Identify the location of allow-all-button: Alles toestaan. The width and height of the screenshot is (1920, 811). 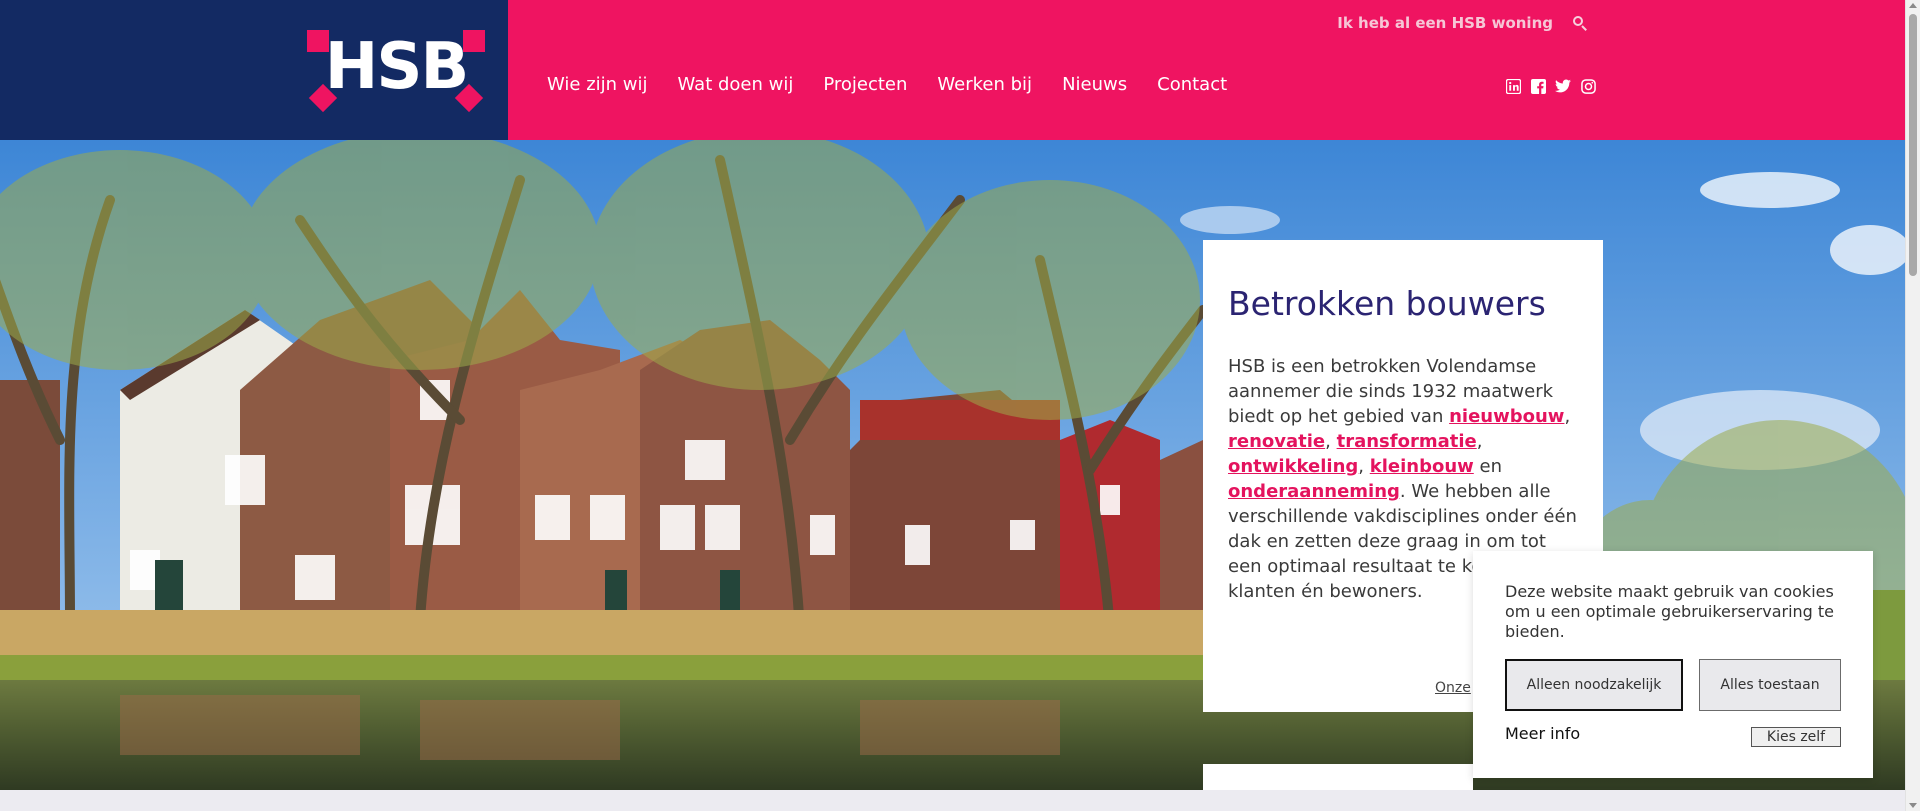
(1770, 685).